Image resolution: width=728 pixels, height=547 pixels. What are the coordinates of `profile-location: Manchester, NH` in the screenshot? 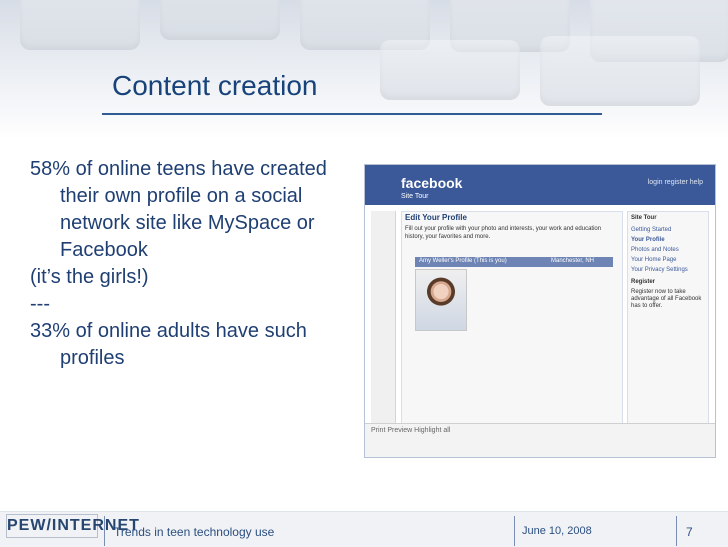 It's located at (573, 261).